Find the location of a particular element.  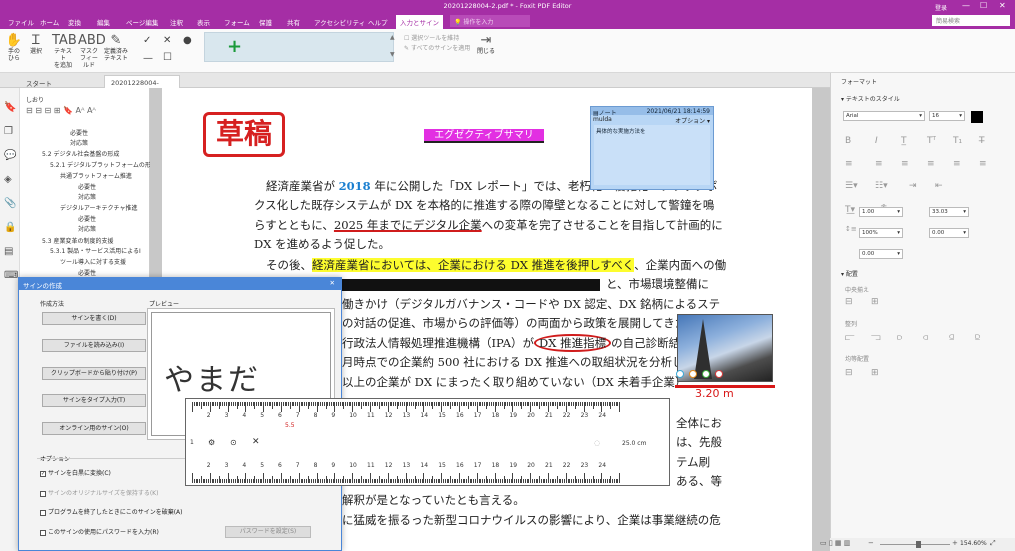

gallery-more-icon: ▼ is located at coordinates (392, 54).